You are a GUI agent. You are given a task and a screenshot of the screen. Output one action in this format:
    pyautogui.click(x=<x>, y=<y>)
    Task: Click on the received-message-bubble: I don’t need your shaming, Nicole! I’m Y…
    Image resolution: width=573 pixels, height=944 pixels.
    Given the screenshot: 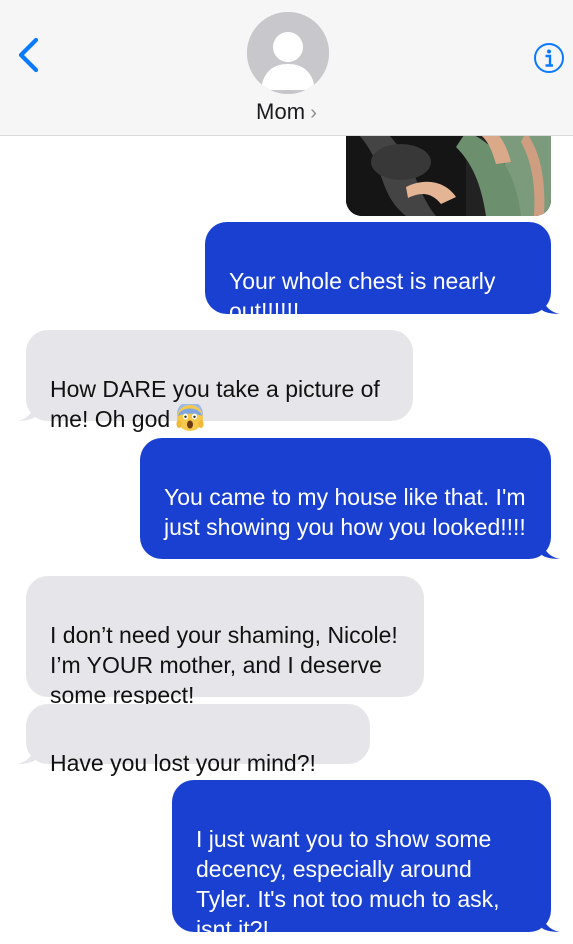 What is the action you would take?
    pyautogui.click(x=225, y=642)
    